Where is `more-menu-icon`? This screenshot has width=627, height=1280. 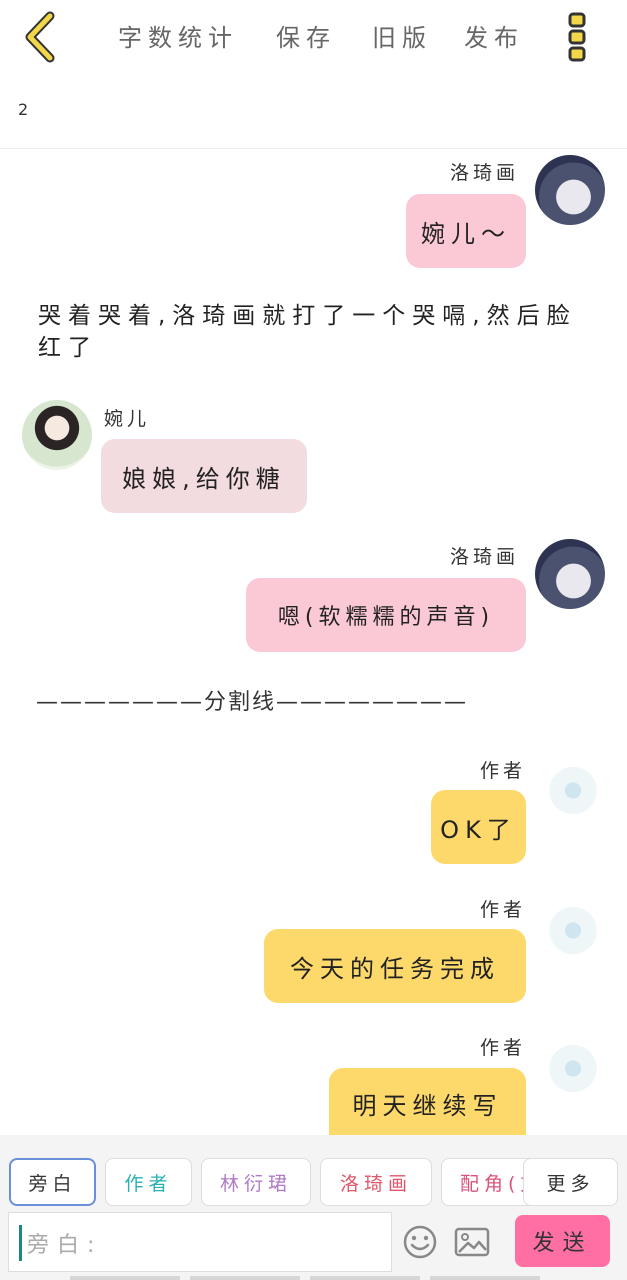
more-menu-icon is located at coordinates (577, 37).